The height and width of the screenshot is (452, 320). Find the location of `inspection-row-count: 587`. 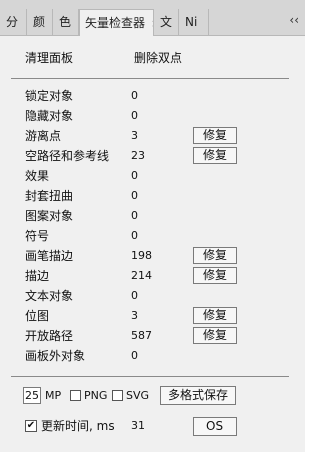

inspection-row-count: 587 is located at coordinates (141, 335).